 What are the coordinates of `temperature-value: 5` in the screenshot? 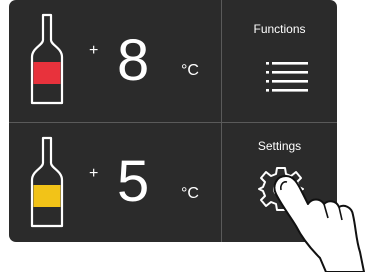 It's located at (133, 181).